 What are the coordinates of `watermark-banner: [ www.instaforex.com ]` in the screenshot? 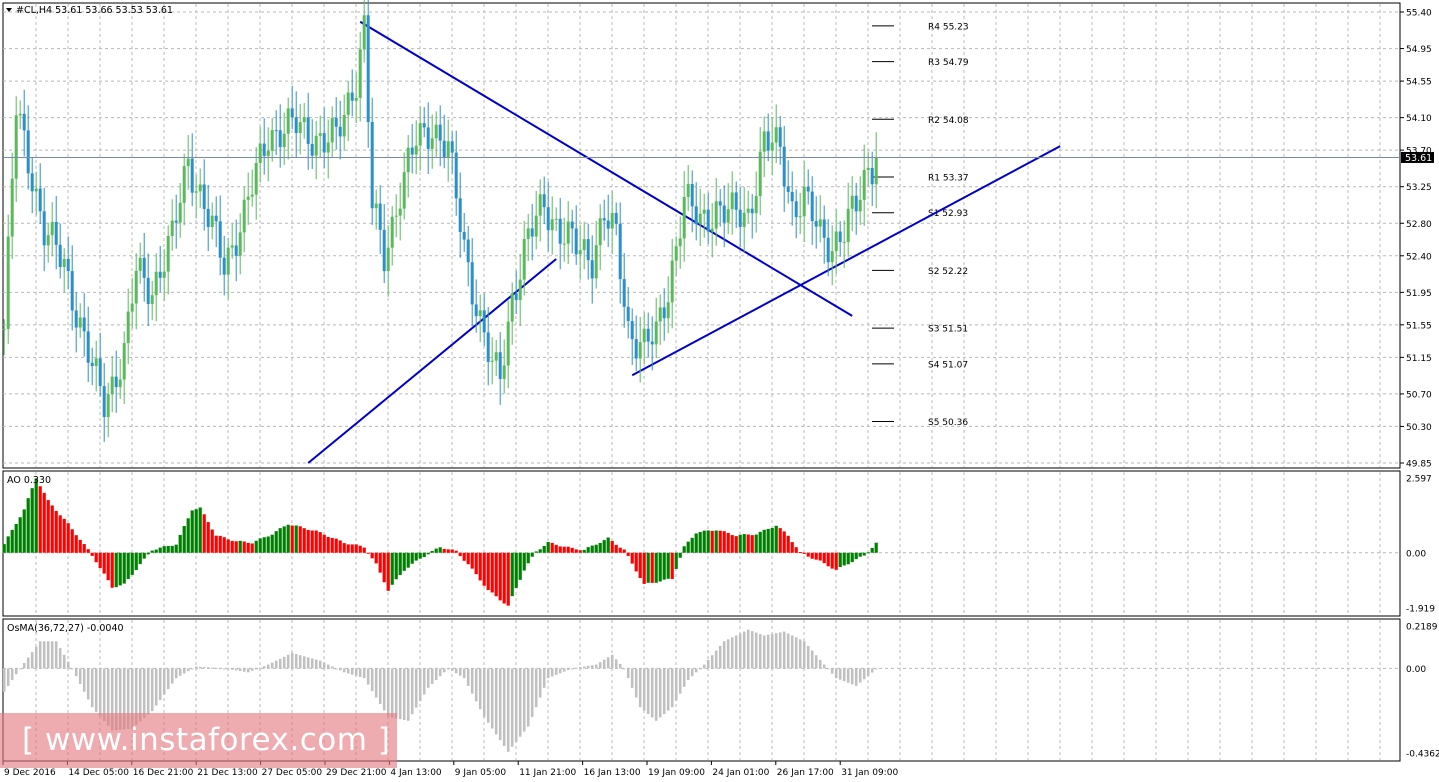 It's located at (198, 740).